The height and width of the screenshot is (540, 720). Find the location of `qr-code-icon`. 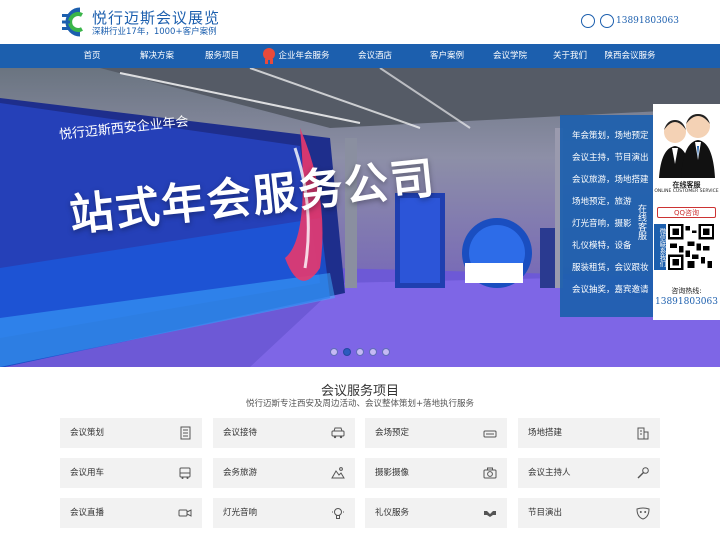

qr-code-icon is located at coordinates (691, 247).